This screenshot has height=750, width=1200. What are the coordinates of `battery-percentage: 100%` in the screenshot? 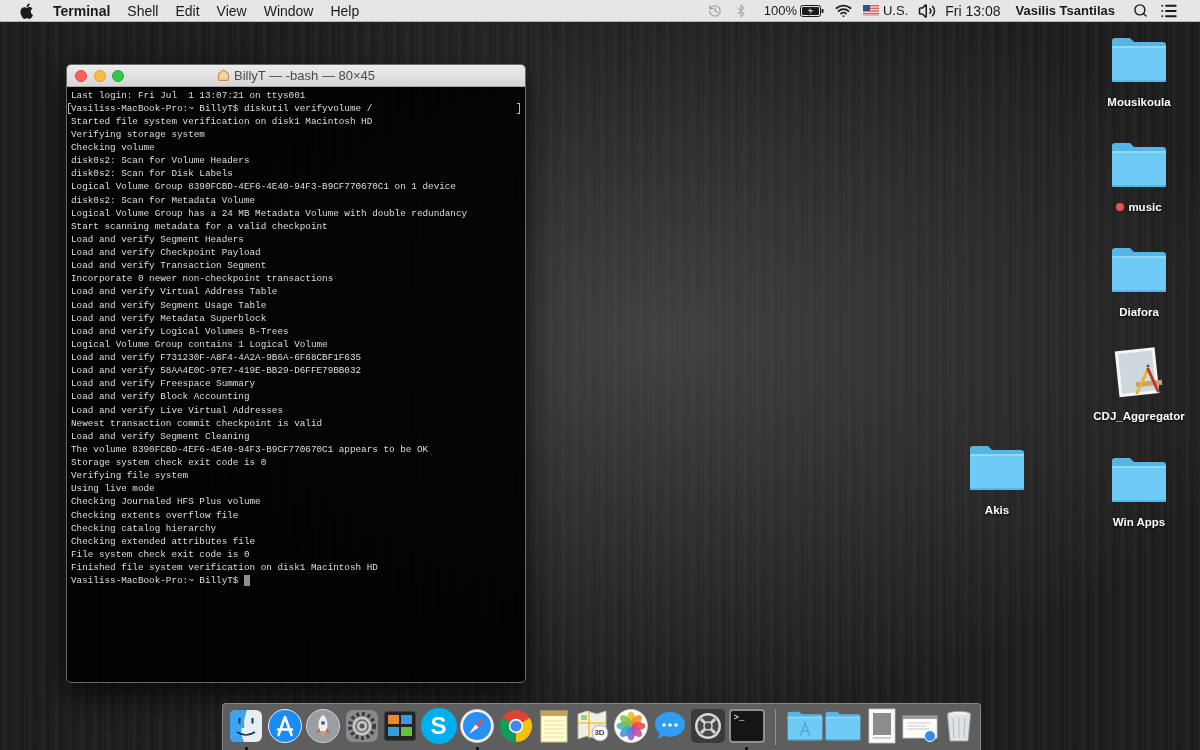 It's located at (780, 10).